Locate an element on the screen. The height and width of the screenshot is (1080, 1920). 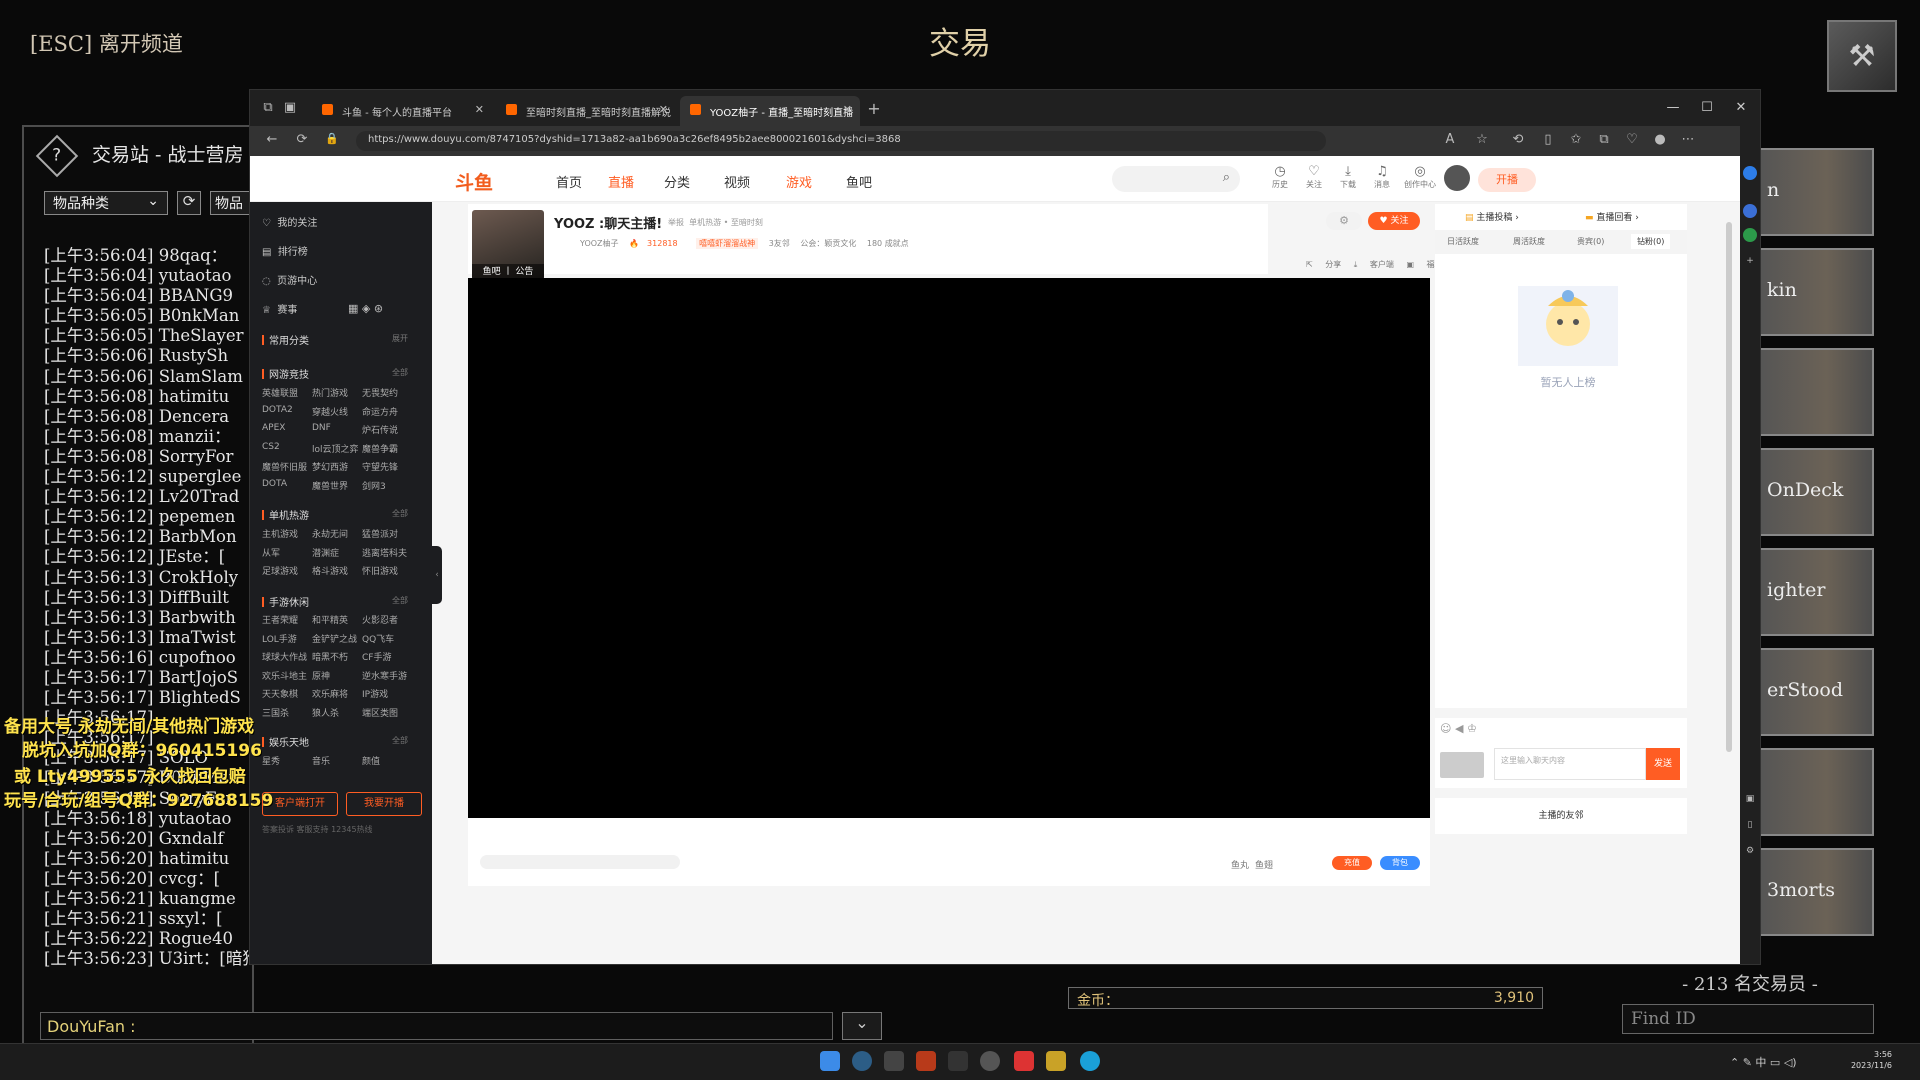
category-link: 命运方舟 is located at coordinates (380, 411).